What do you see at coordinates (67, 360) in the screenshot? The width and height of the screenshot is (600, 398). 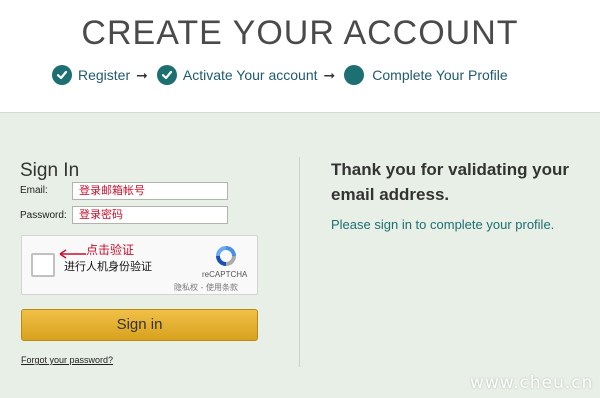 I see `forgot-password-link: Forgot your password?` at bounding box center [67, 360].